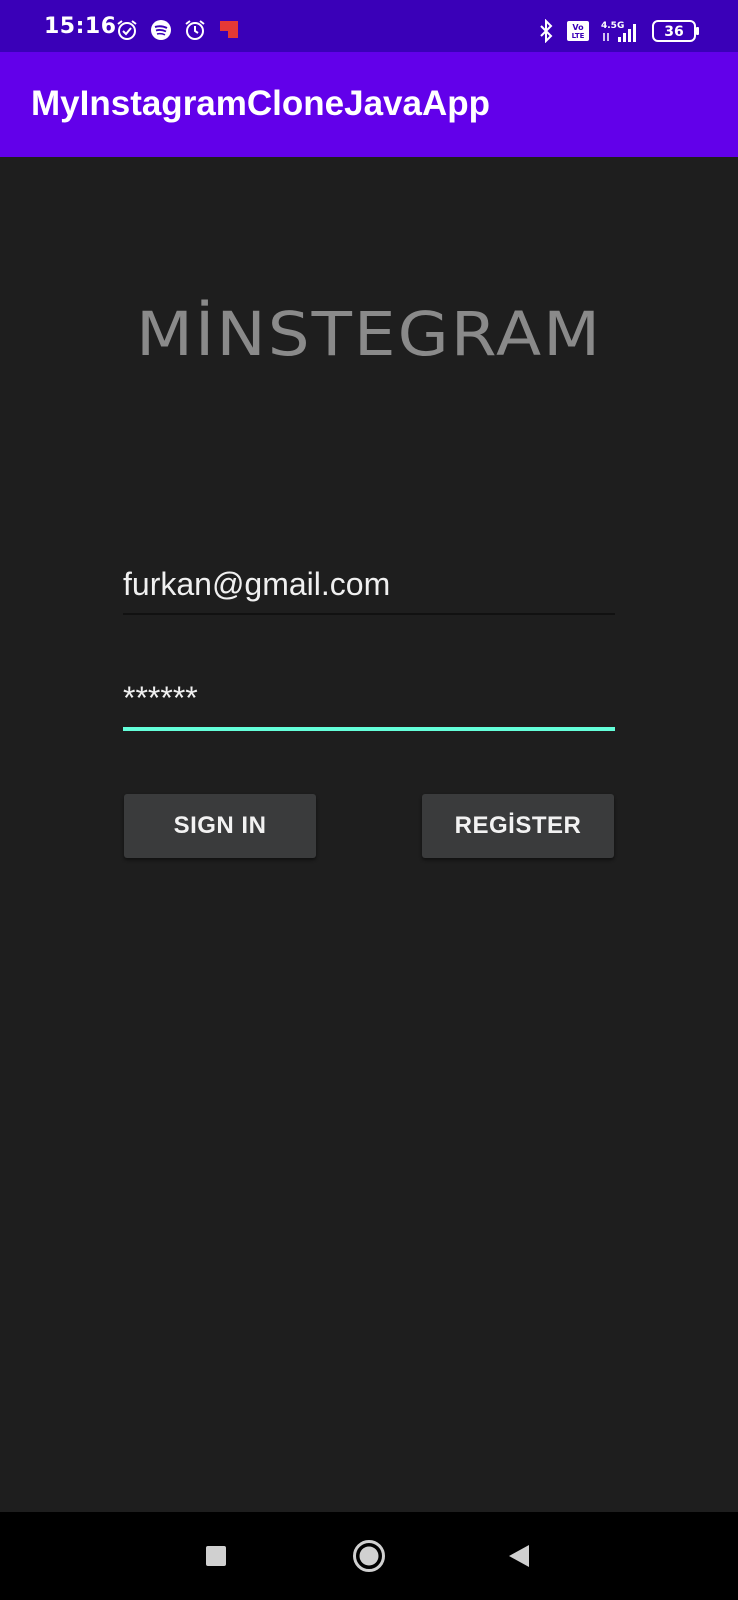  I want to click on status-notification-icons, so click(178, 30).